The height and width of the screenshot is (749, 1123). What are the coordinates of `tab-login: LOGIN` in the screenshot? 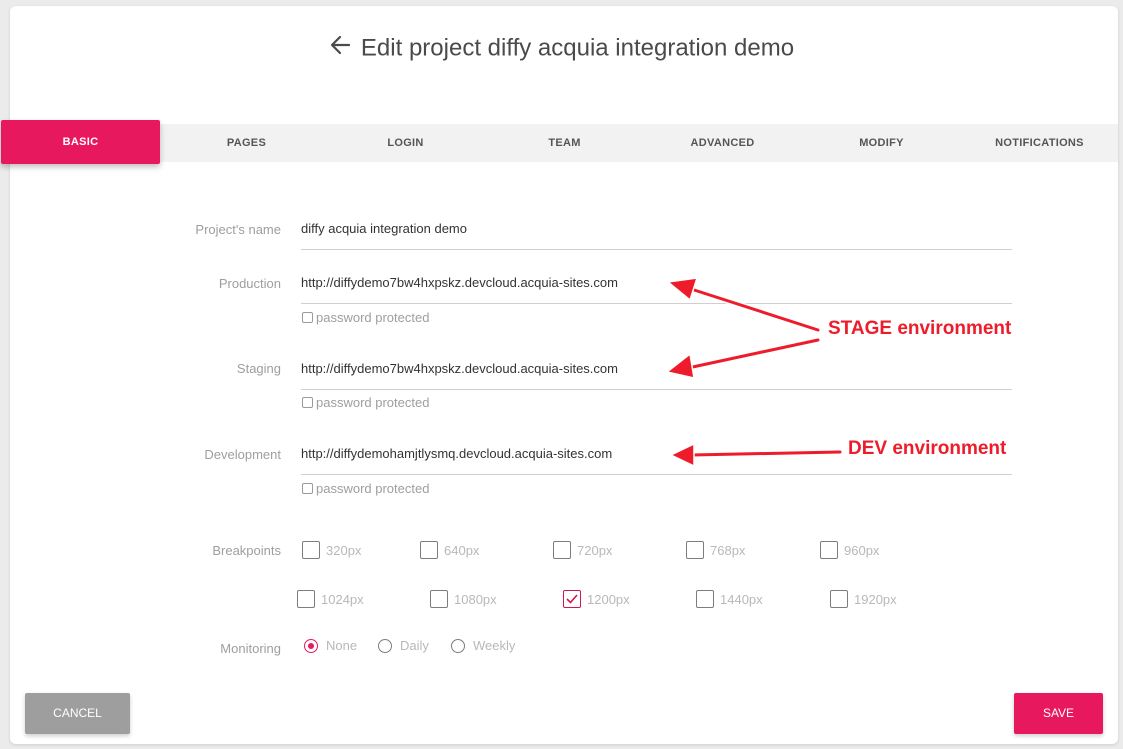 It's located at (405, 143).